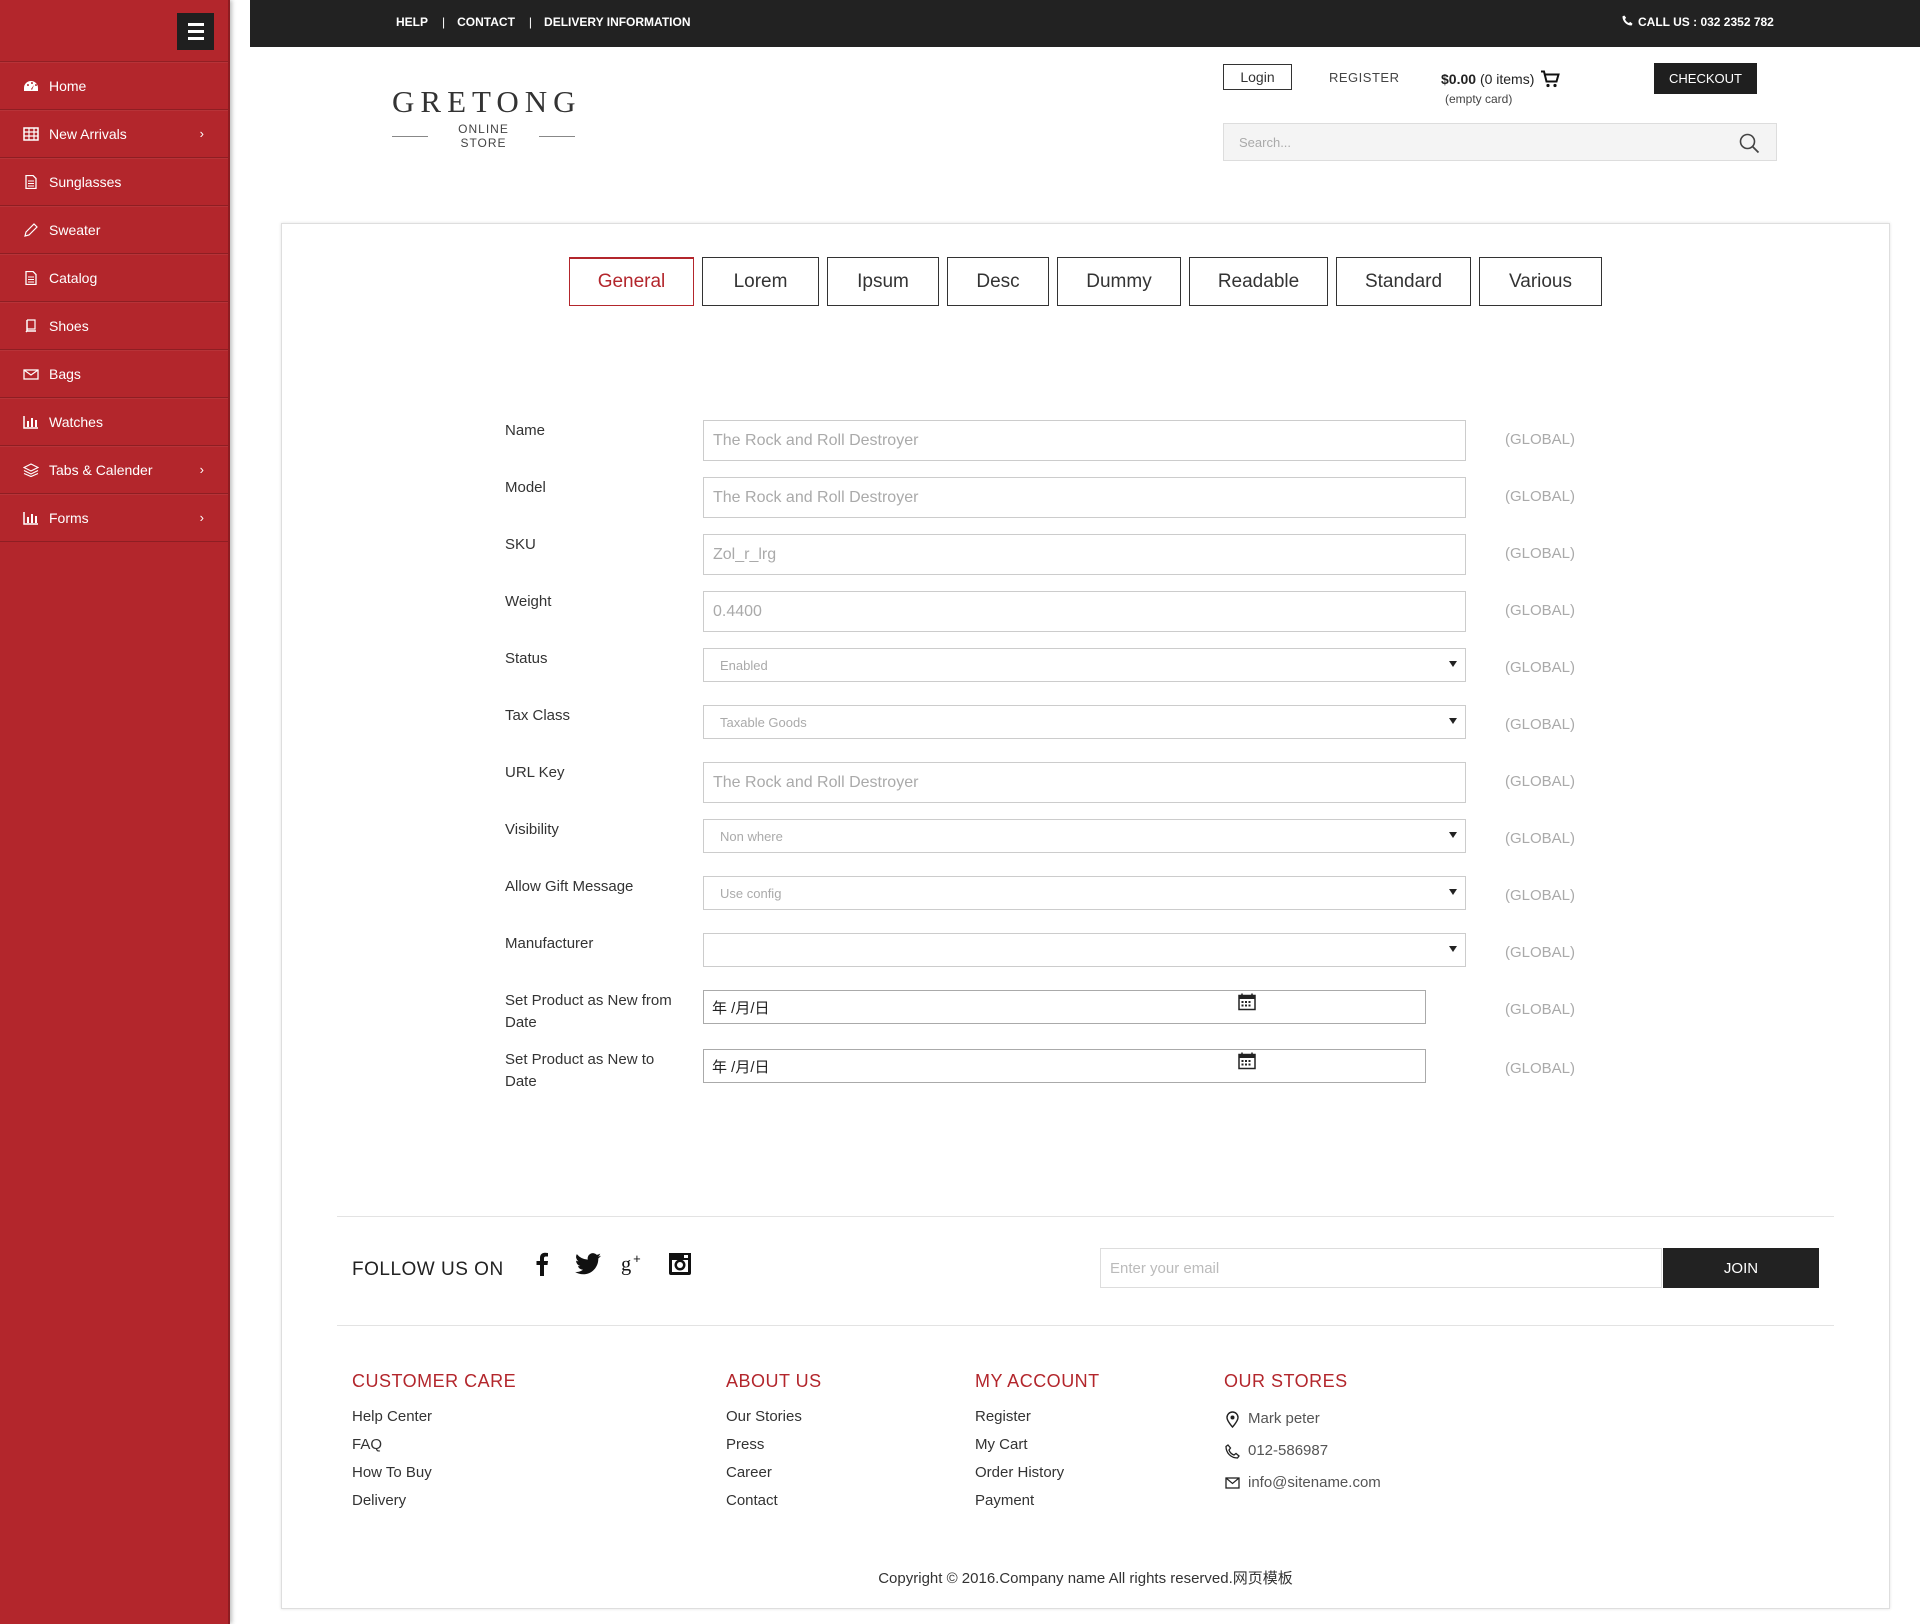 This screenshot has width=1920, height=1624. Describe the element at coordinates (201, 517) in the screenshot. I see `chevron-right-icon: ›` at that location.